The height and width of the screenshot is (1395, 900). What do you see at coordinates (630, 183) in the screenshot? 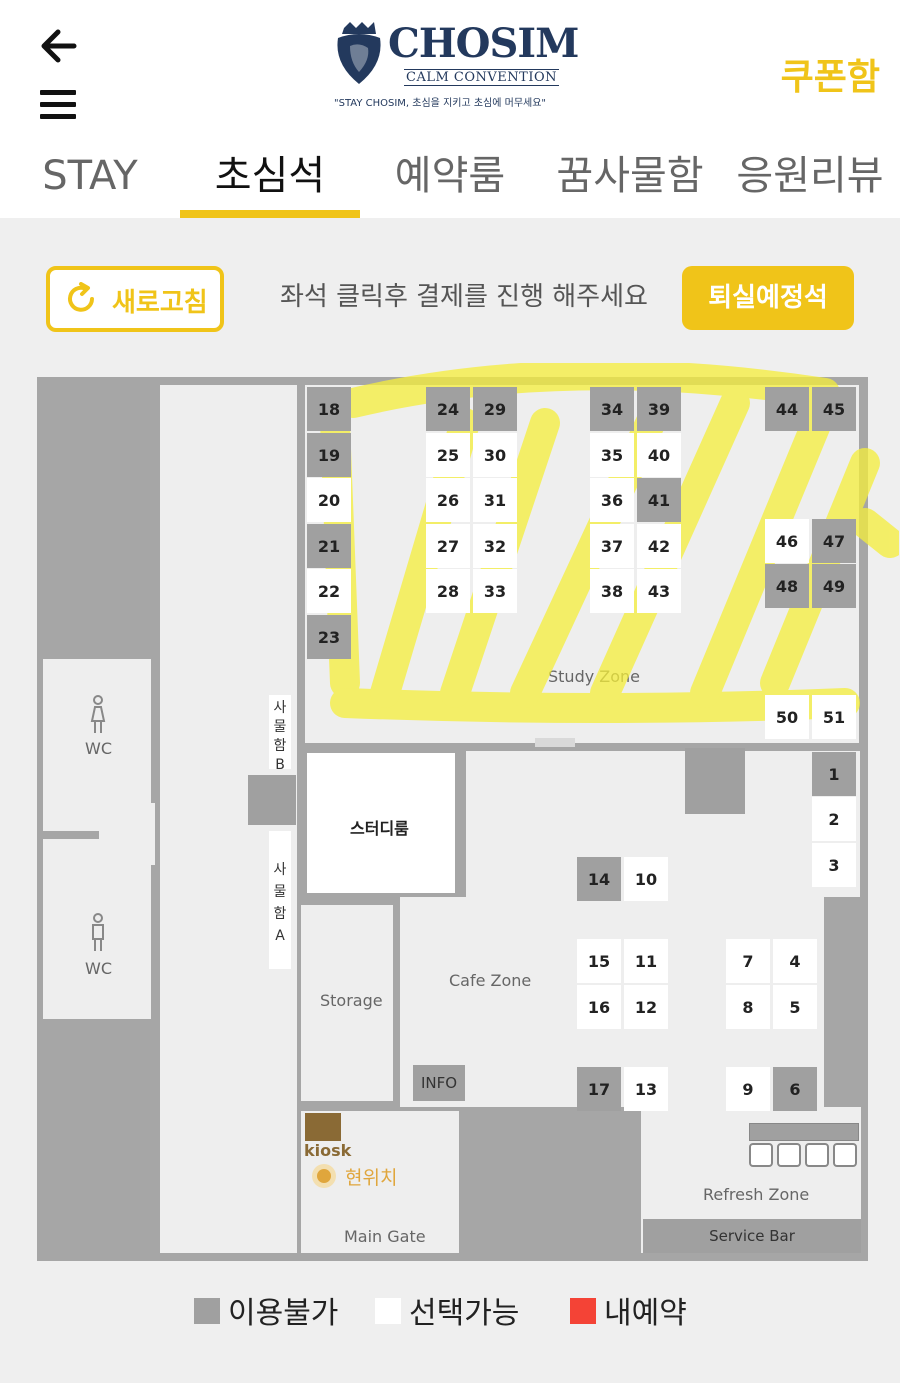
I see `tab-dream-locker: 꿈사물함` at bounding box center [630, 183].